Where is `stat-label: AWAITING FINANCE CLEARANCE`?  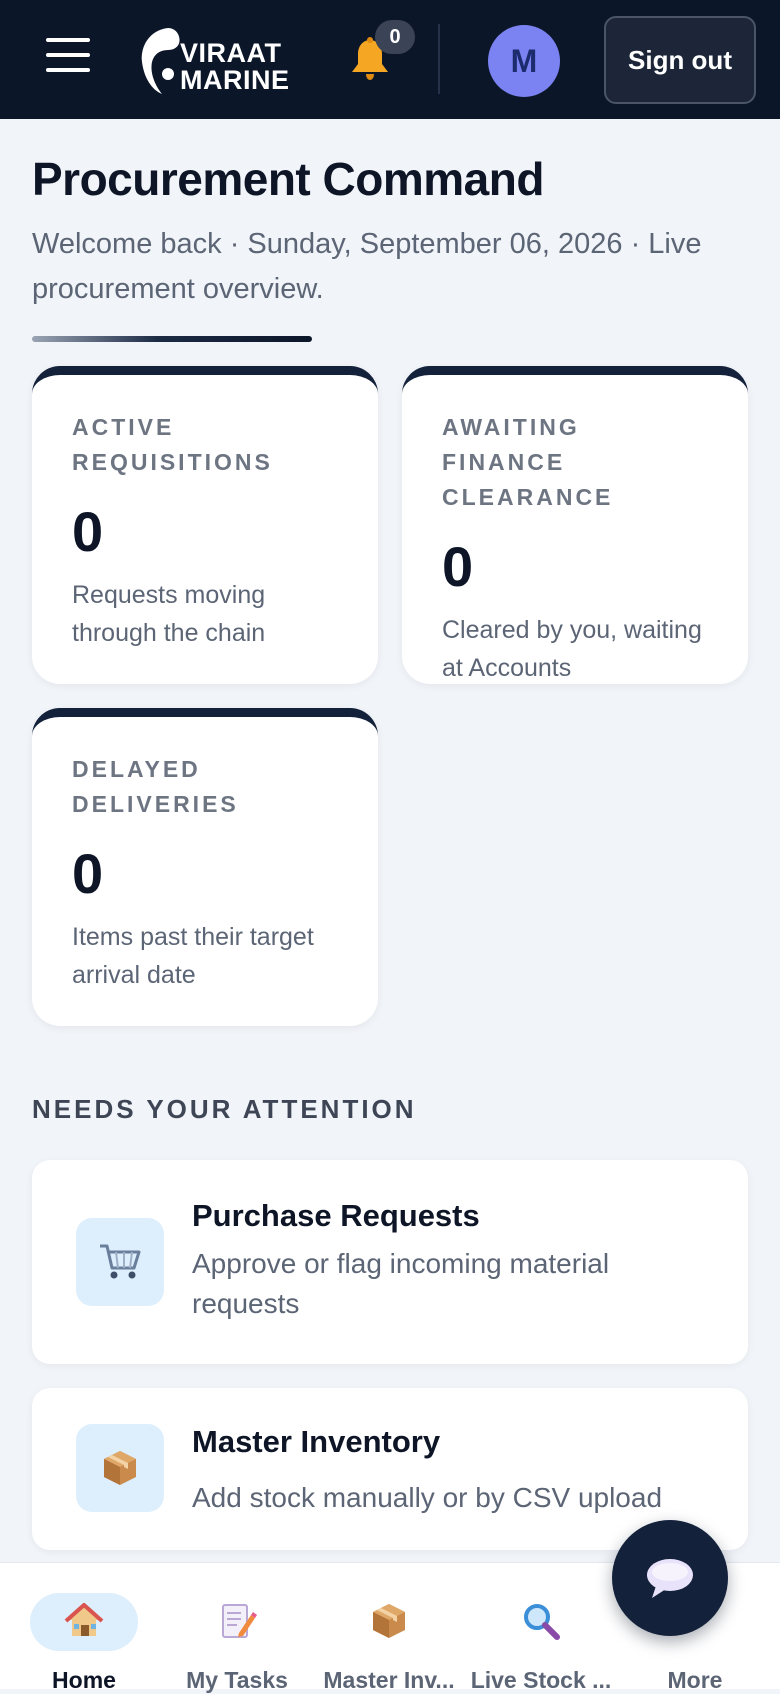 stat-label: AWAITING FINANCE CLEARANCE is located at coordinates (528, 462).